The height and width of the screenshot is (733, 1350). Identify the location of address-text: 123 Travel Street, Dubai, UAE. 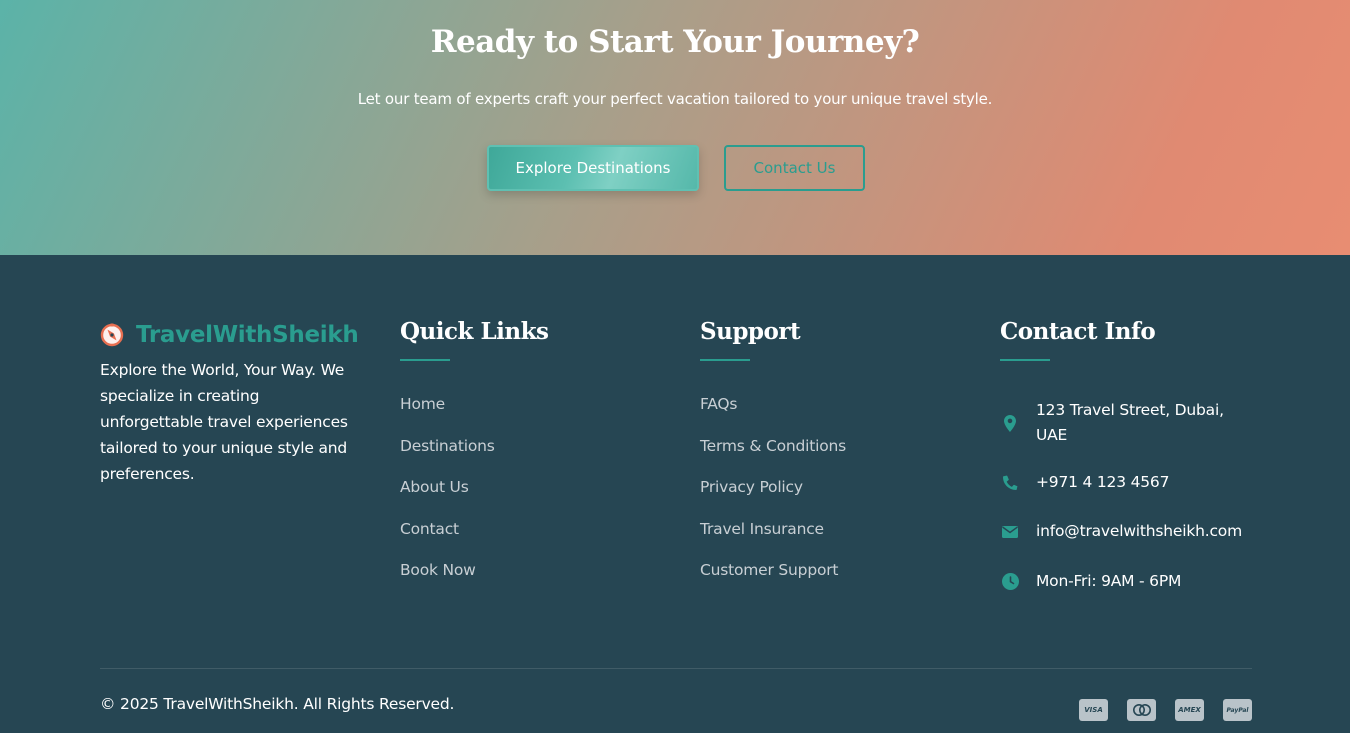
(1130, 422).